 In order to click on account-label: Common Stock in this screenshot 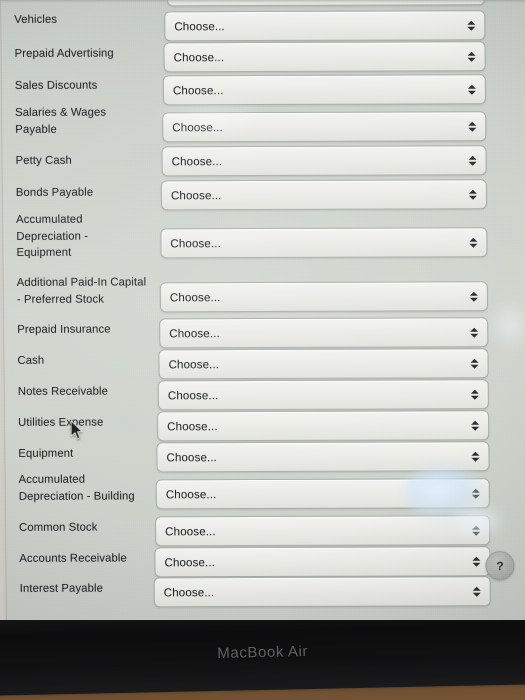, I will do `click(58, 527)`.